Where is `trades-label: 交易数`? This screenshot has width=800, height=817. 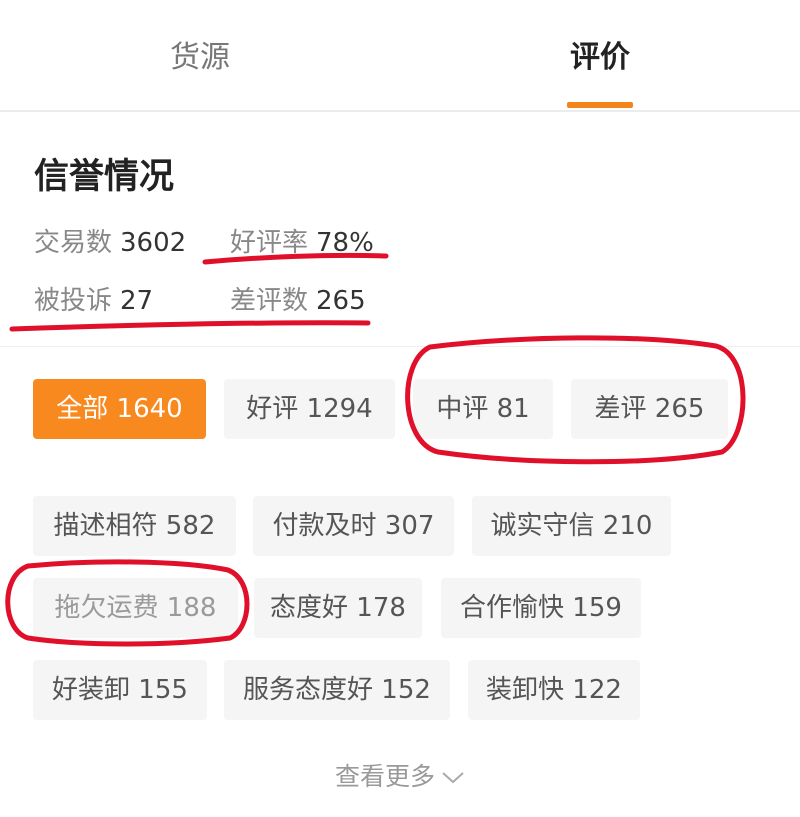 trades-label: 交易数 is located at coordinates (73, 243).